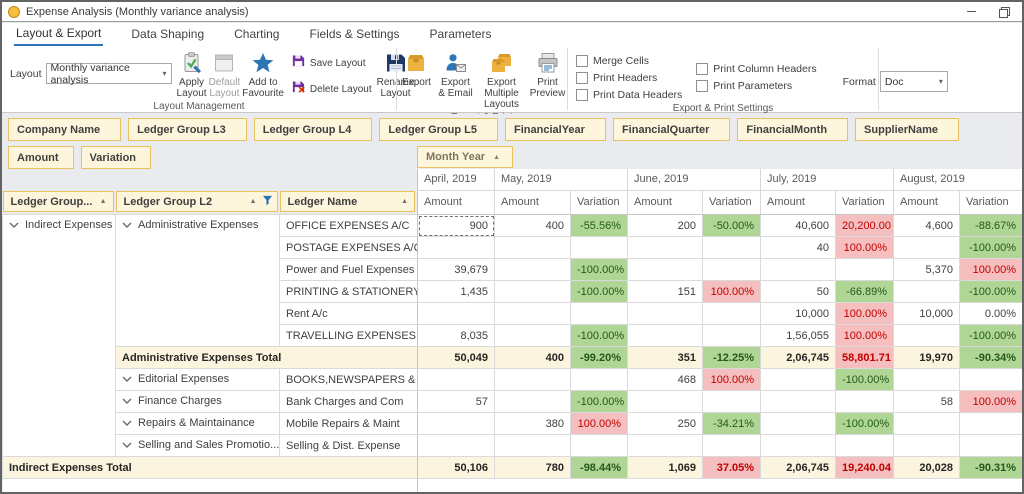 The image size is (1024, 494). What do you see at coordinates (41, 157) in the screenshot?
I see `field-chip-amount: Amount` at bounding box center [41, 157].